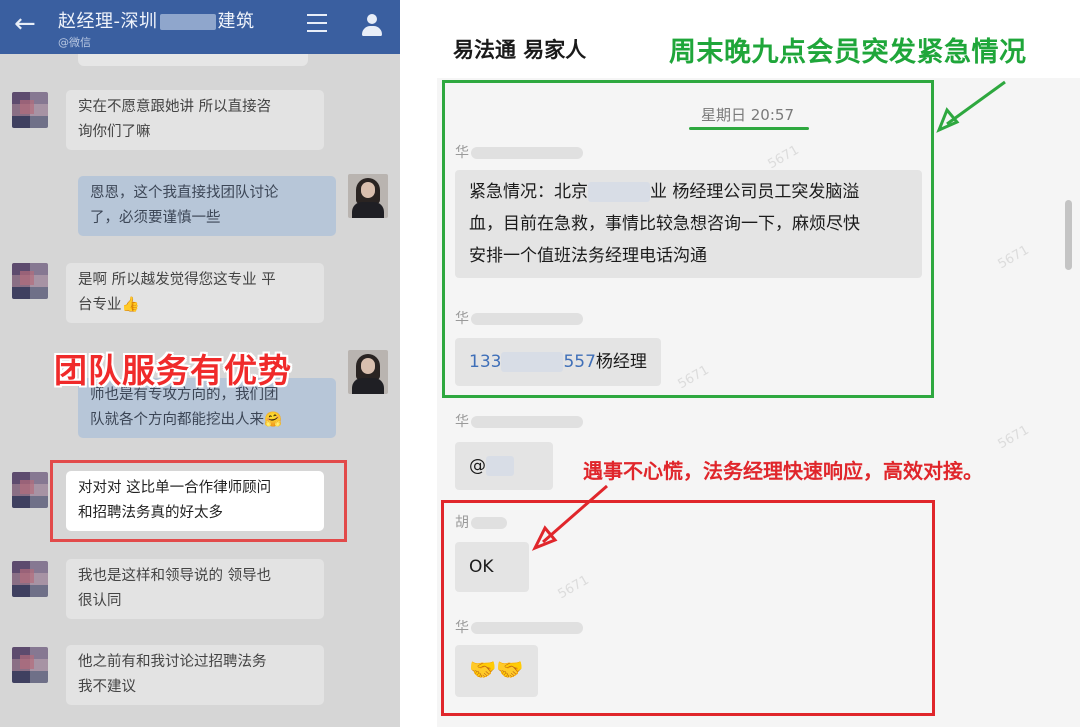 The height and width of the screenshot is (727, 1080). I want to click on previous-message-edge, so click(193, 60).